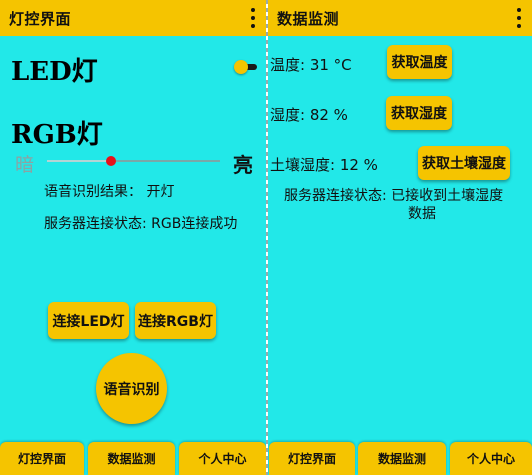  Describe the element at coordinates (111, 161) in the screenshot. I see `slider-thumb` at that location.